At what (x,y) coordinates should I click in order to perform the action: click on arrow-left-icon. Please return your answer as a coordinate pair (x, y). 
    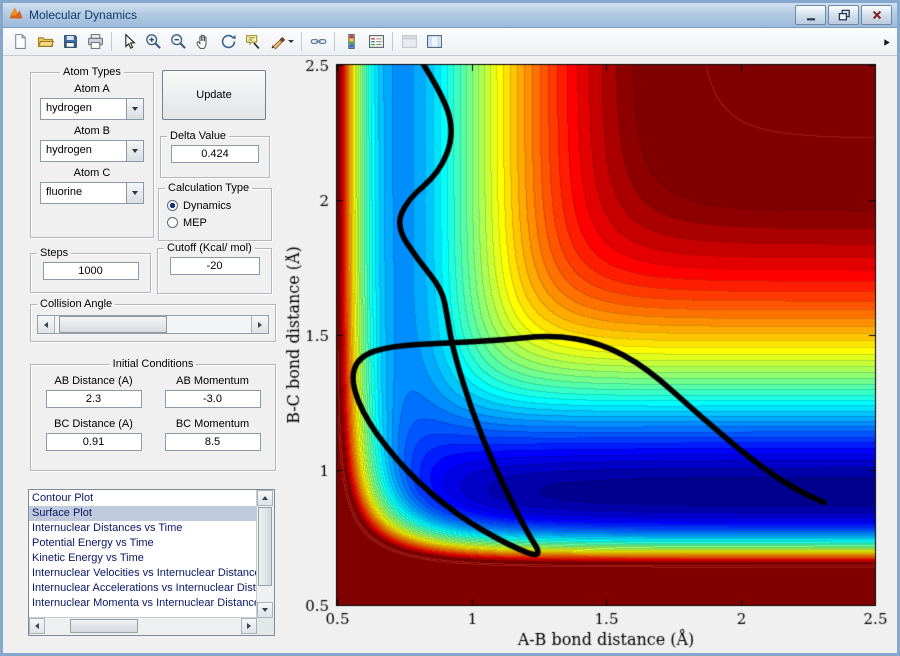
    Looking at the image, I should click on (46, 324).